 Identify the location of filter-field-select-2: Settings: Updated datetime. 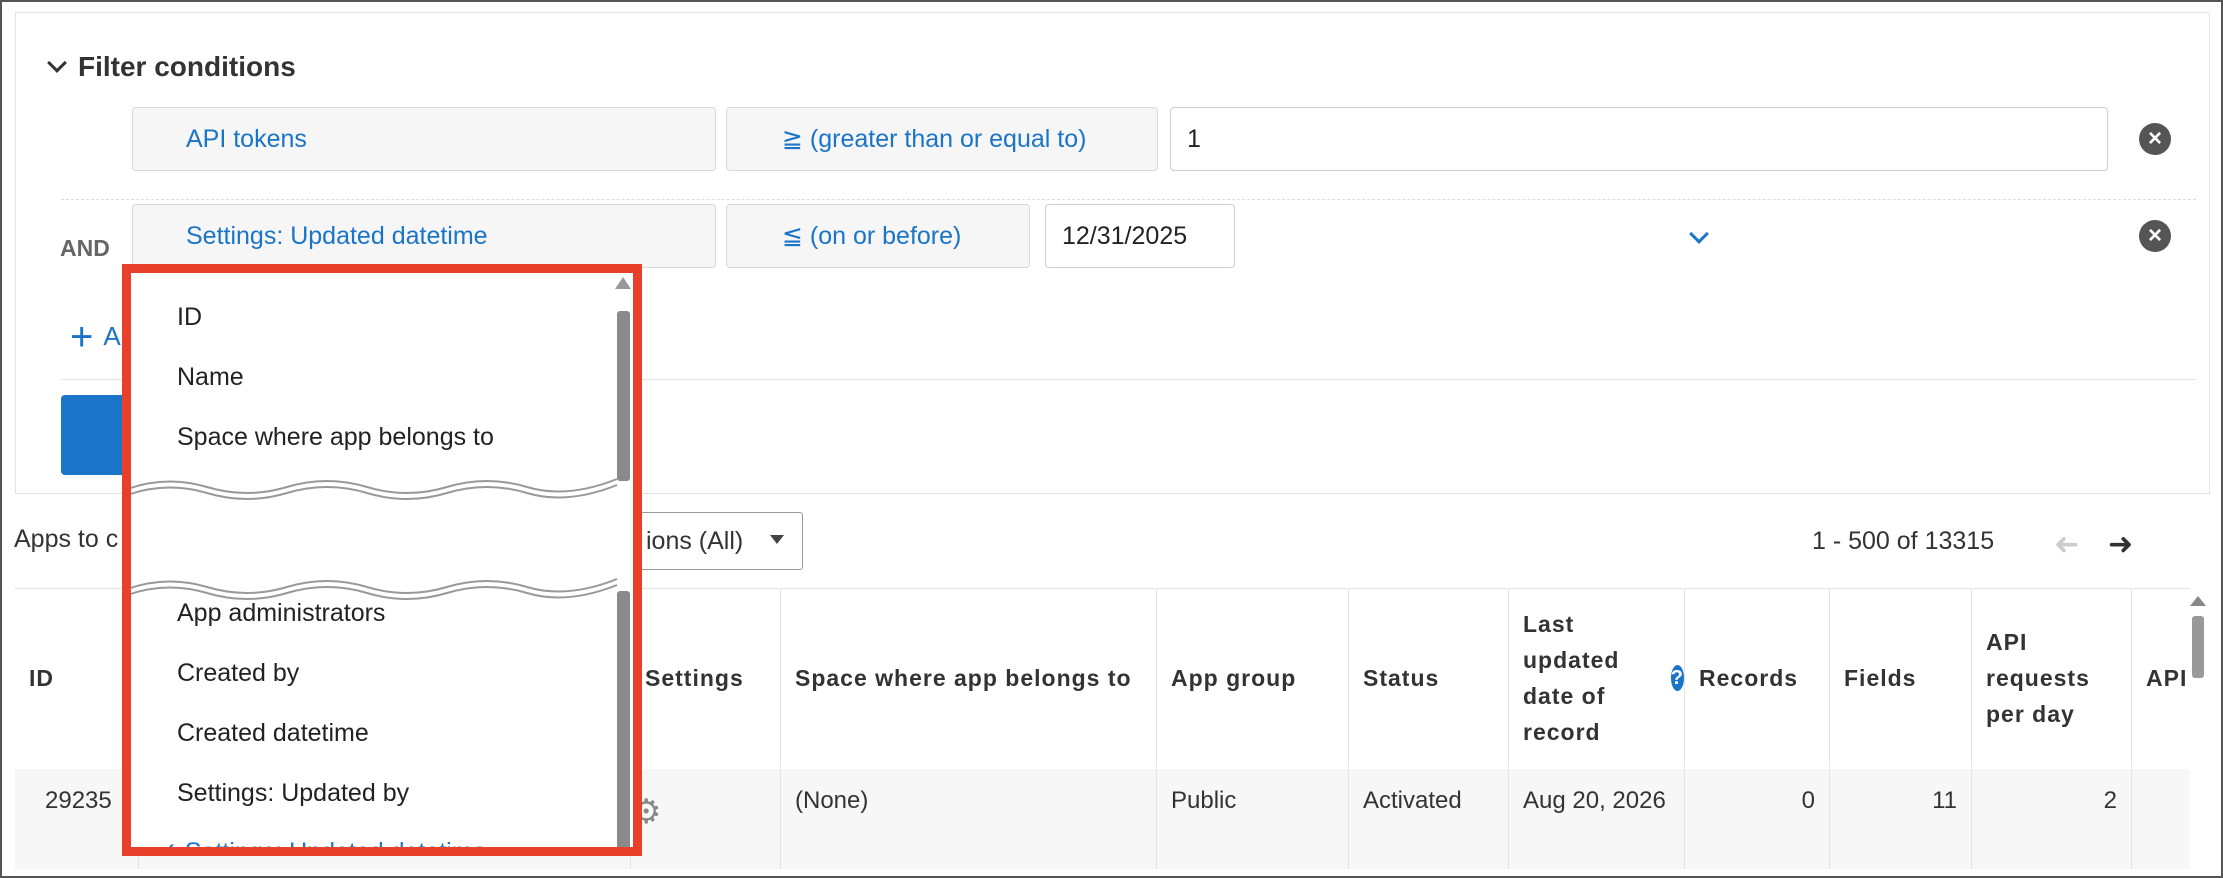
(466, 236).